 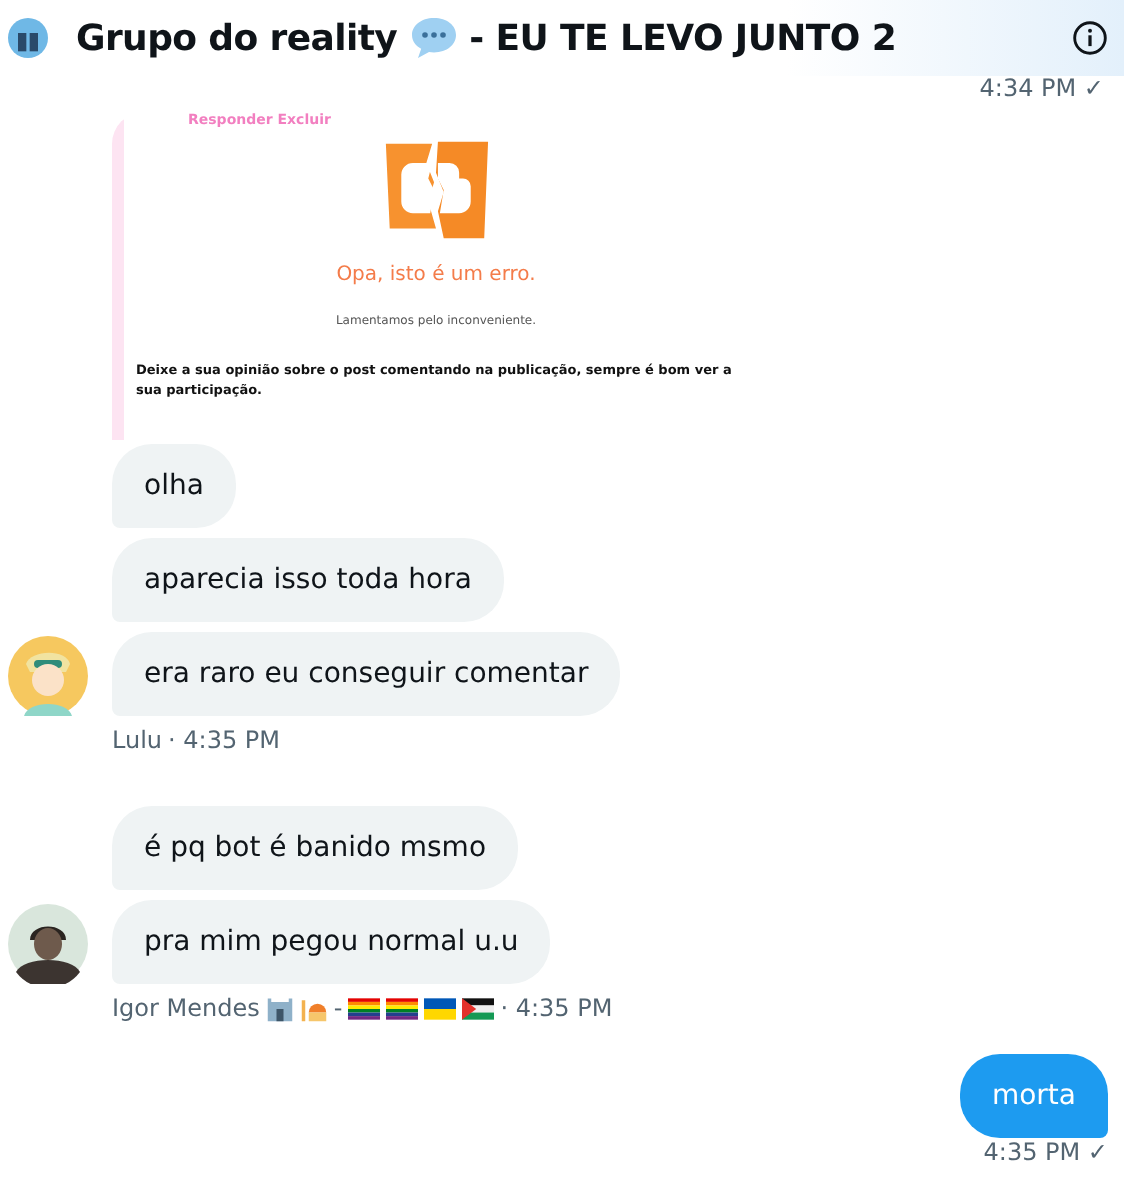 What do you see at coordinates (1033, 1096) in the screenshot?
I see `message-bubble: morta` at bounding box center [1033, 1096].